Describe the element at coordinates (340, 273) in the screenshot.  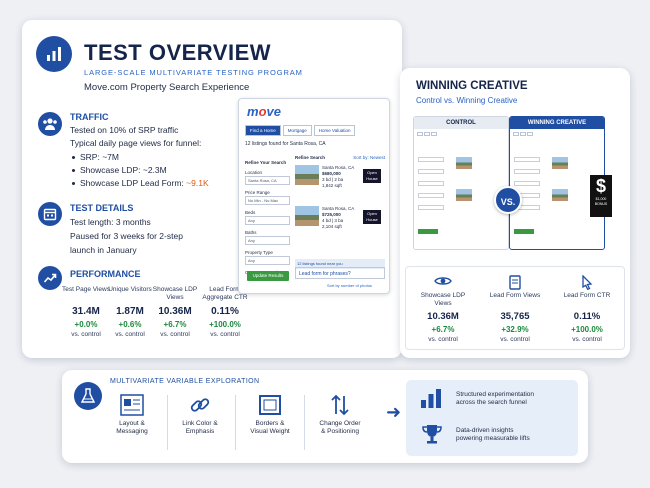
I see `lead-form-box: Lead form for phrases?` at that location.